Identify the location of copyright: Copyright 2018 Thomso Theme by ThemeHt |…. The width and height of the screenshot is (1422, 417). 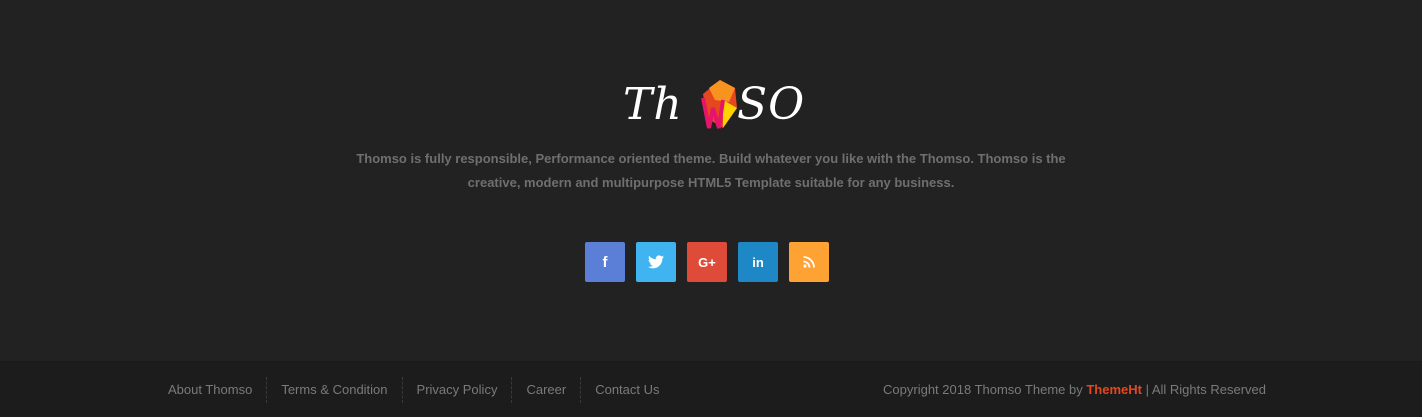
(1074, 390).